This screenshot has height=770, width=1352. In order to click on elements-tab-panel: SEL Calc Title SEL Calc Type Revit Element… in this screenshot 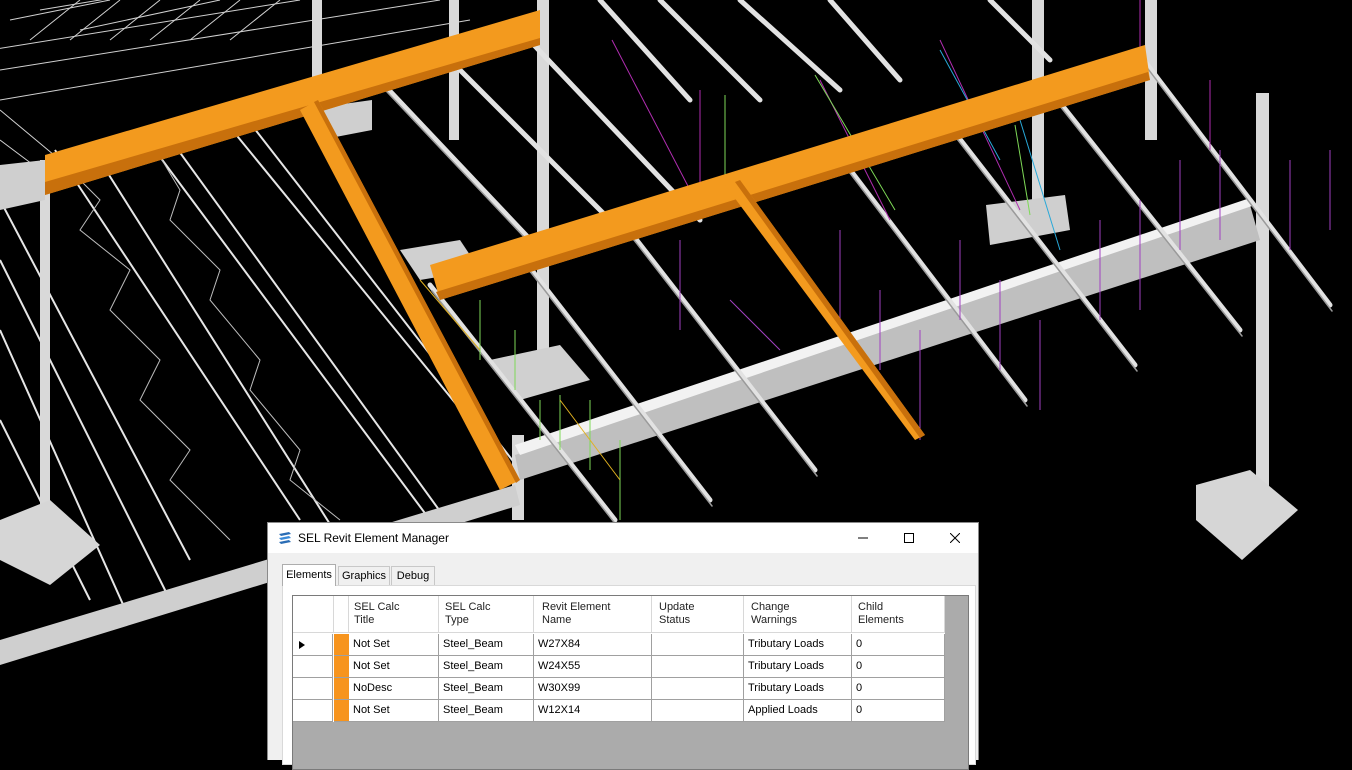, I will do `click(629, 677)`.